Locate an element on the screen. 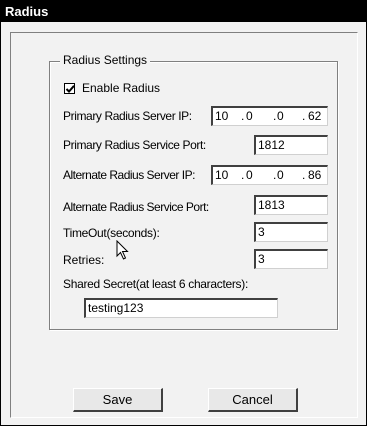 This screenshot has height=426, width=367. save-button: Save is located at coordinates (118, 400).